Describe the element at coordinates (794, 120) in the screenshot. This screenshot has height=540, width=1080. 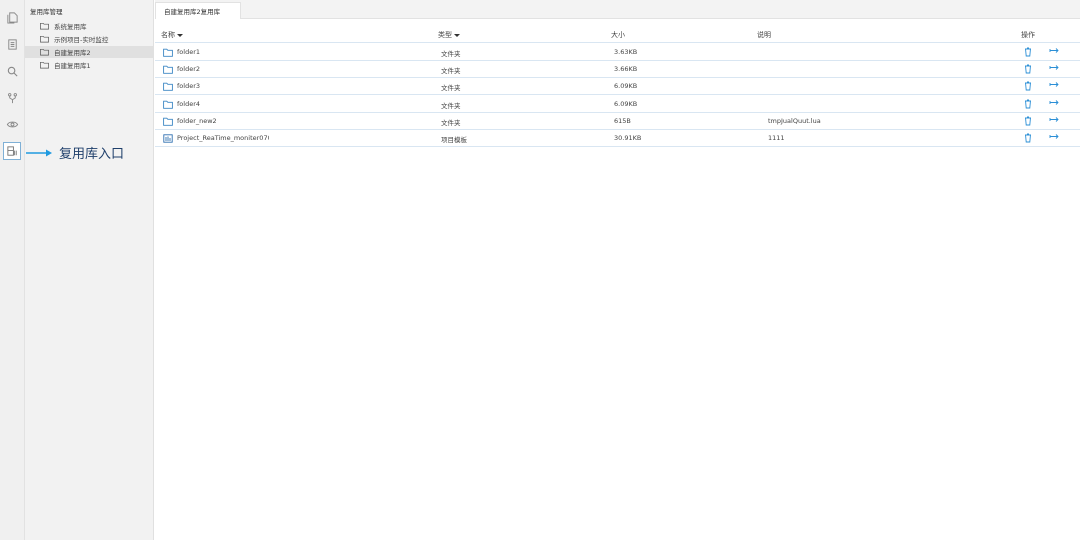
I see `row-desc: tmpJualQuut.lua` at that location.